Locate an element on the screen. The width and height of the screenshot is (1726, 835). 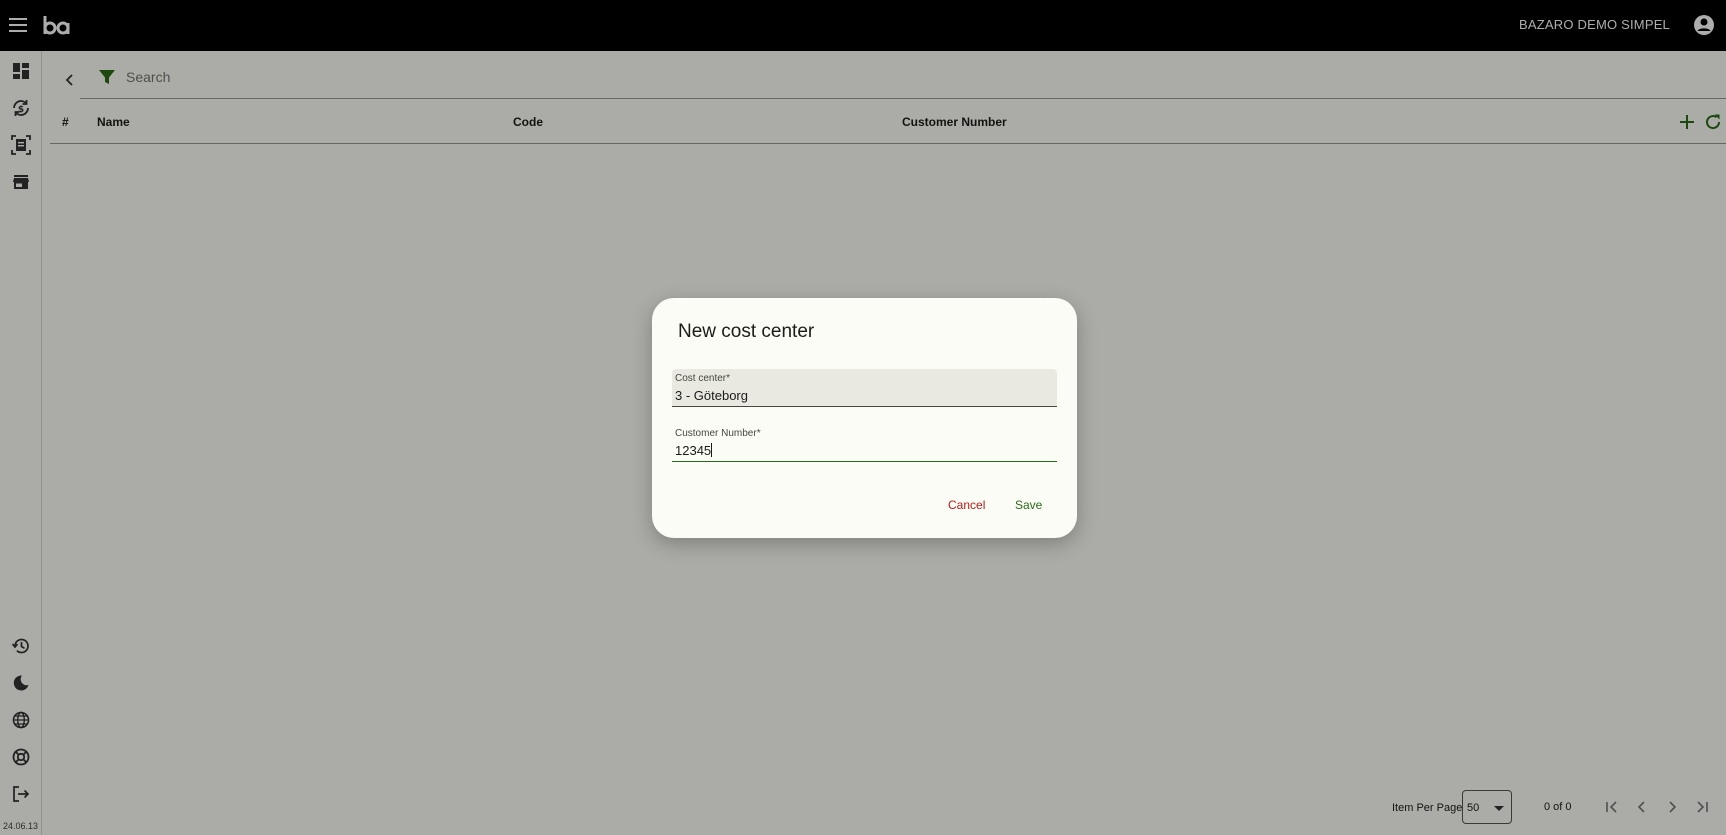
dialog-title: New cost center is located at coordinates (746, 331).